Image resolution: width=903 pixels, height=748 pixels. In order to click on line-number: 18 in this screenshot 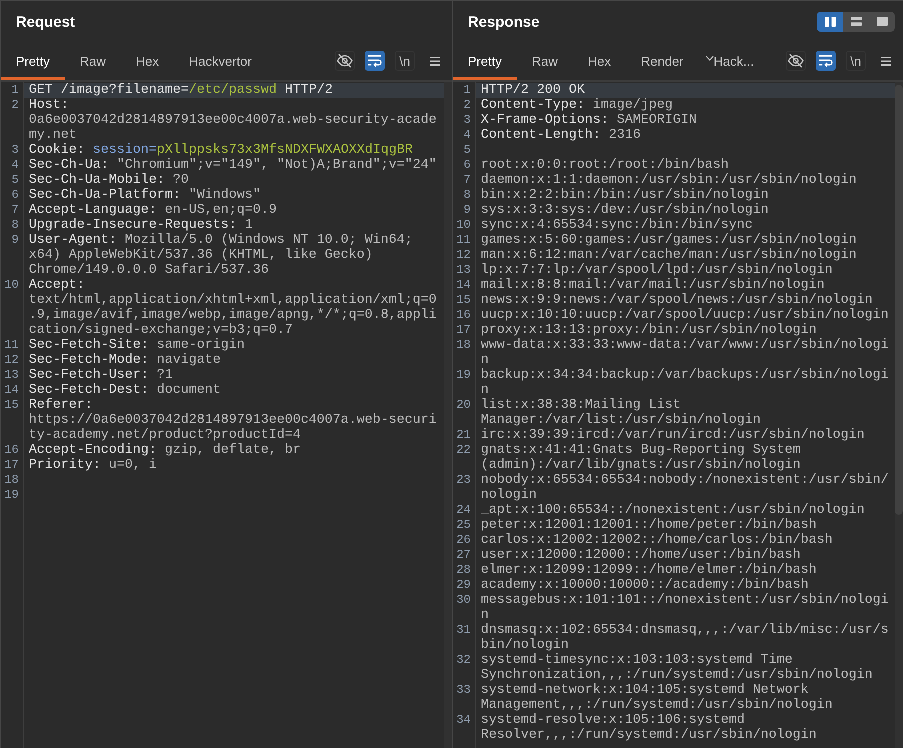, I will do `click(12, 480)`.